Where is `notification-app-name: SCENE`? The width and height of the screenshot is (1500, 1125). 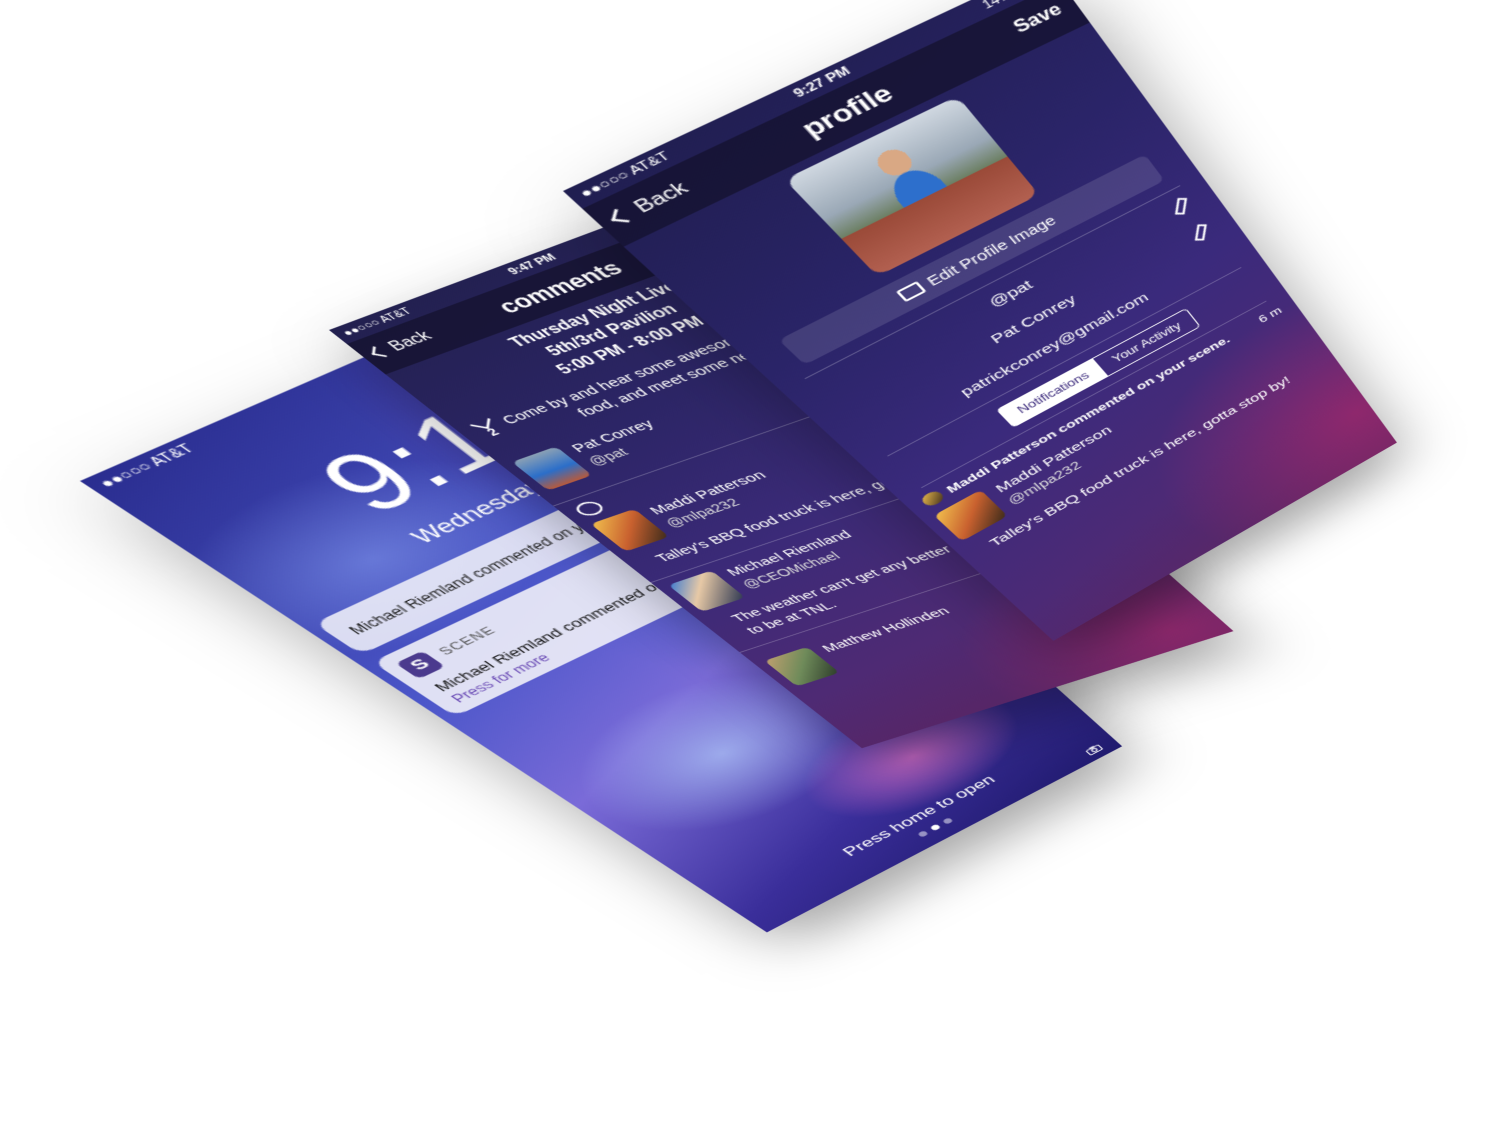
notification-app-name: SCENE is located at coordinates (468, 641).